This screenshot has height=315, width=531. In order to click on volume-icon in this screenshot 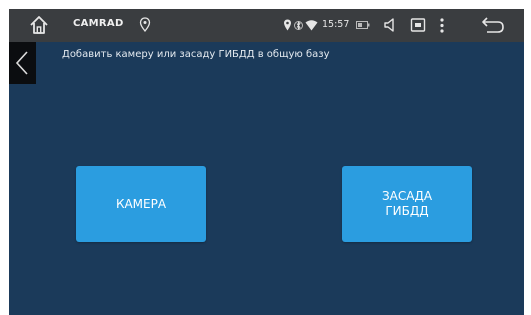, I will do `click(391, 25)`.